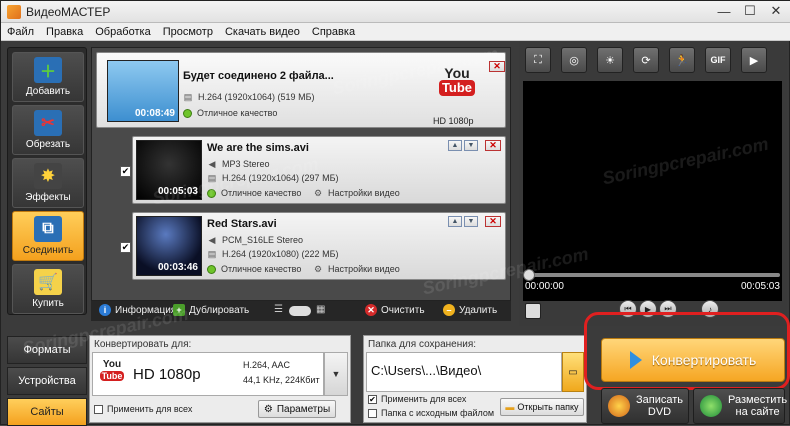  What do you see at coordinates (169, 170) in the screenshot?
I see `file-1-thumbnail: 00:05:03` at bounding box center [169, 170].